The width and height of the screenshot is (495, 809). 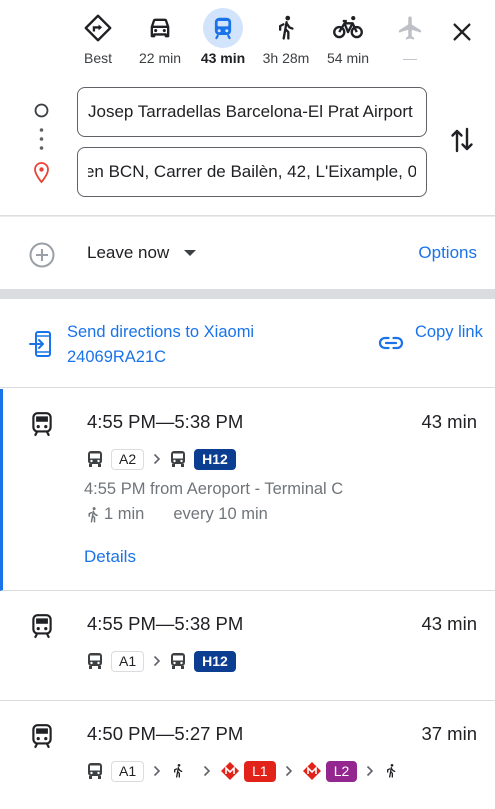 I want to click on trip-steps: A1 L1 L2, so click(x=247, y=771).